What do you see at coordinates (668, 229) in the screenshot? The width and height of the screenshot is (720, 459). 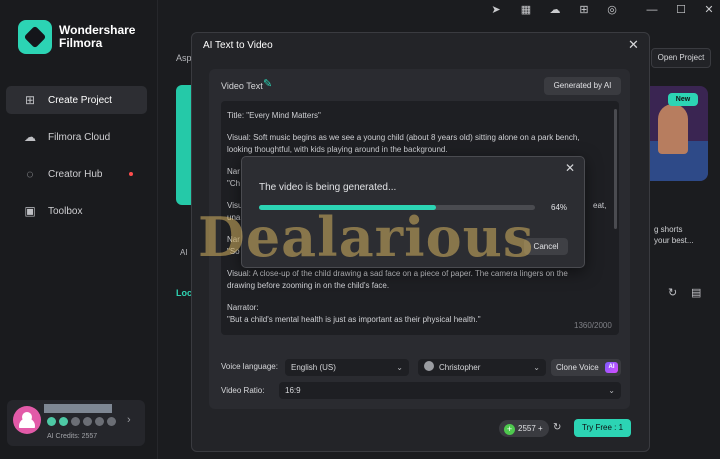 I see `promo-text-line1: g shorts` at bounding box center [668, 229].